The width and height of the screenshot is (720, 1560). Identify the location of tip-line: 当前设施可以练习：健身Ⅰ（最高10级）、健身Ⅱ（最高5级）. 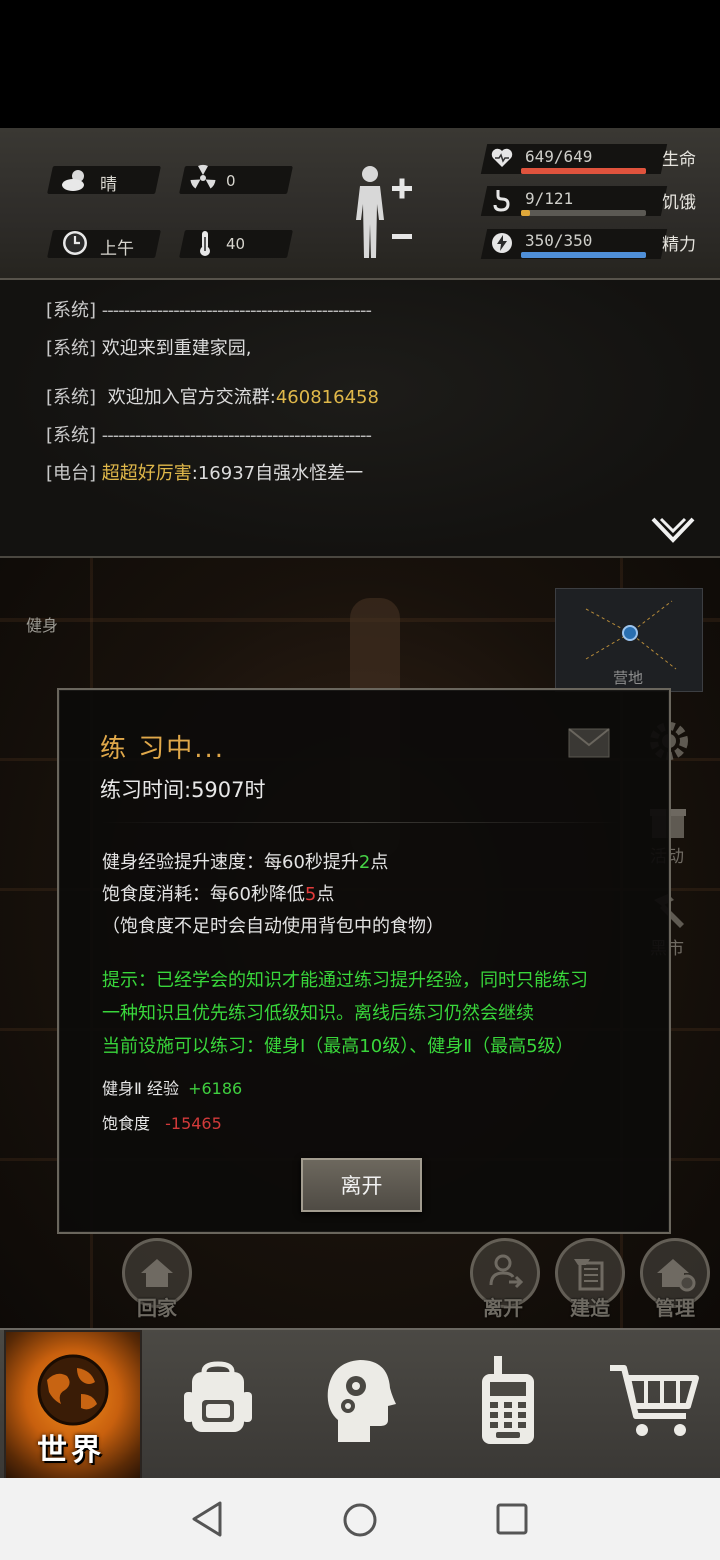
(338, 1046).